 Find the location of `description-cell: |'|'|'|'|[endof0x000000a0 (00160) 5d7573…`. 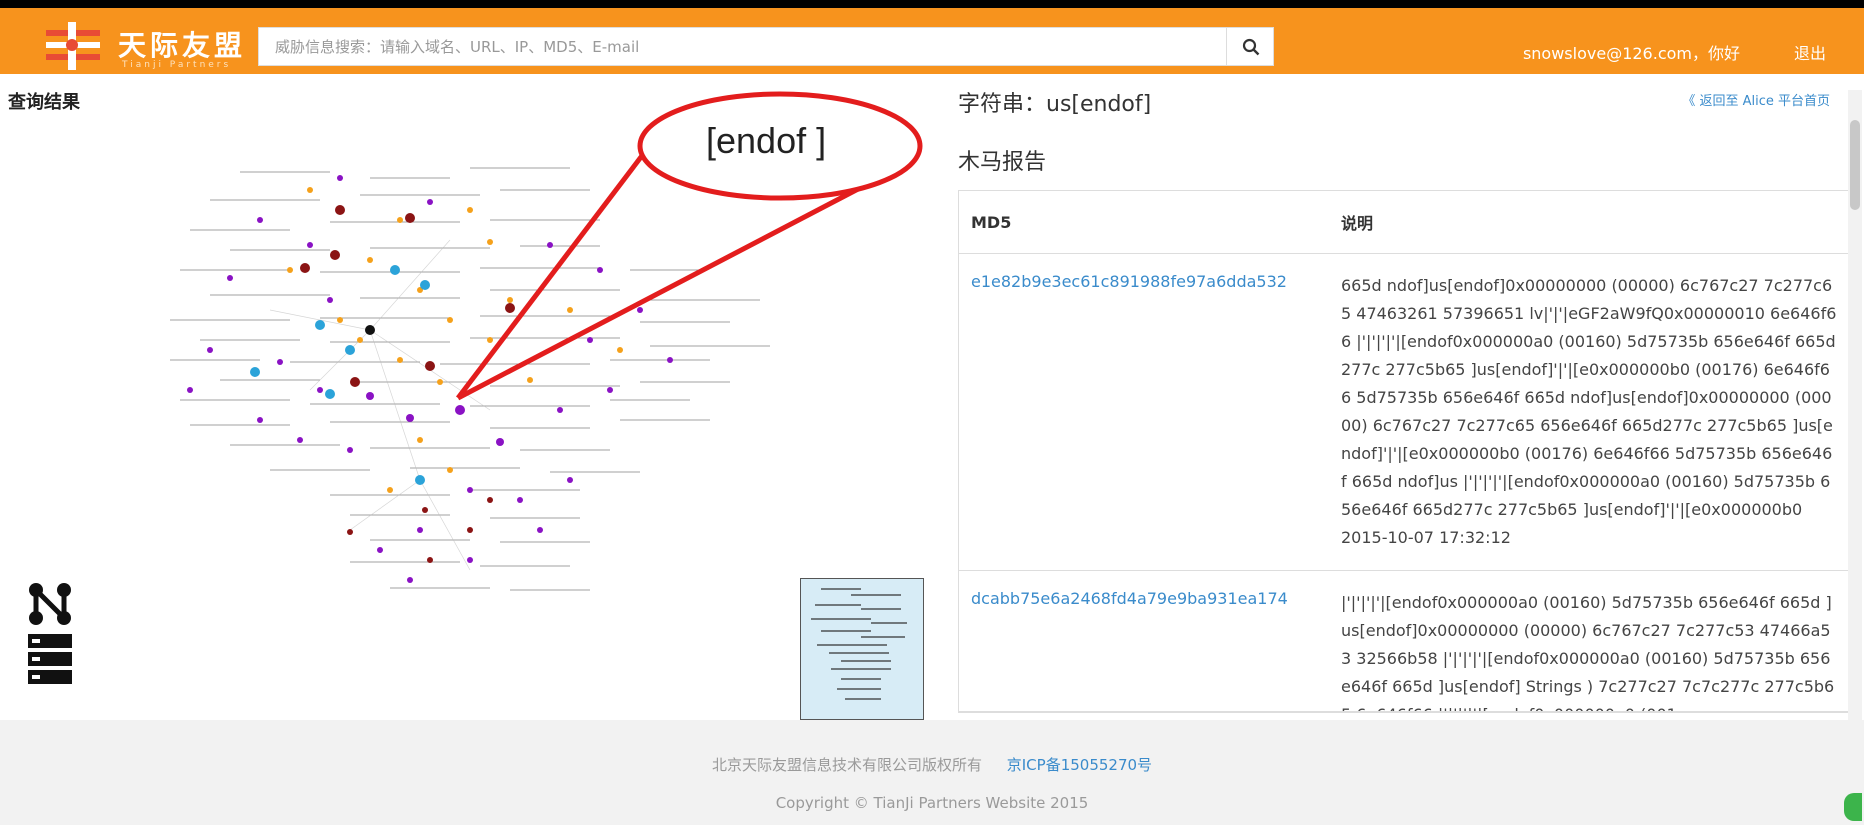

description-cell: |'|'|'|'|[endof0x000000a0 (00160) 5d7573… is located at coordinates (1588, 652).